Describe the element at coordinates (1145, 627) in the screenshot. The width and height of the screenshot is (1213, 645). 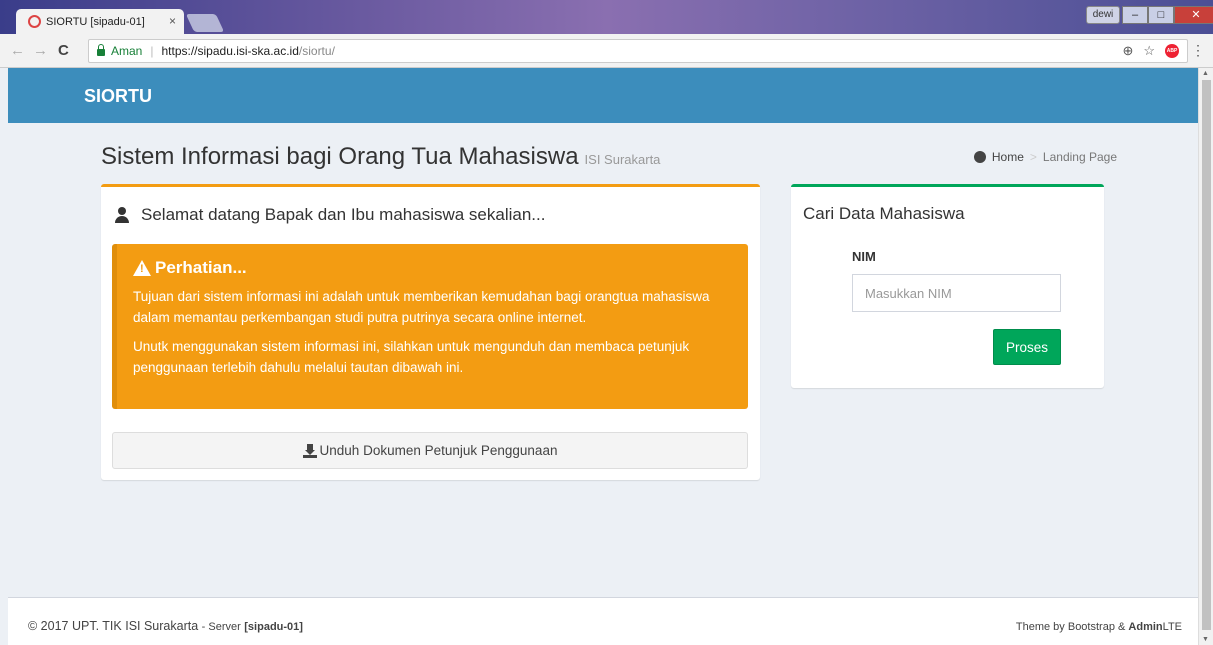
I see `theme-admin: Admin` at that location.